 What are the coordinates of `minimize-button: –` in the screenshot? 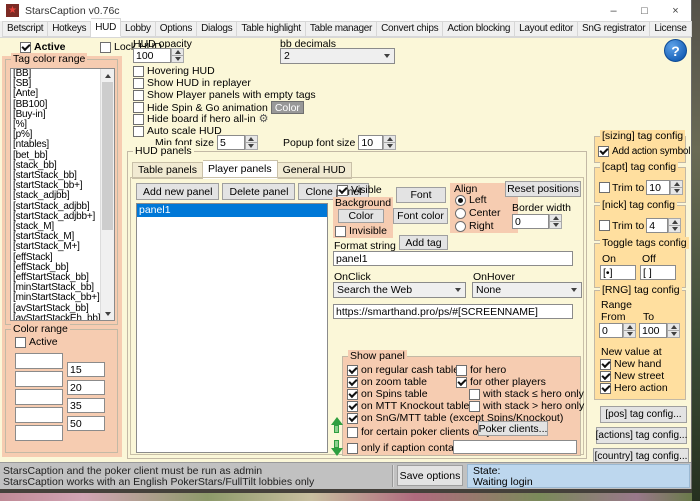 It's located at (613, 10).